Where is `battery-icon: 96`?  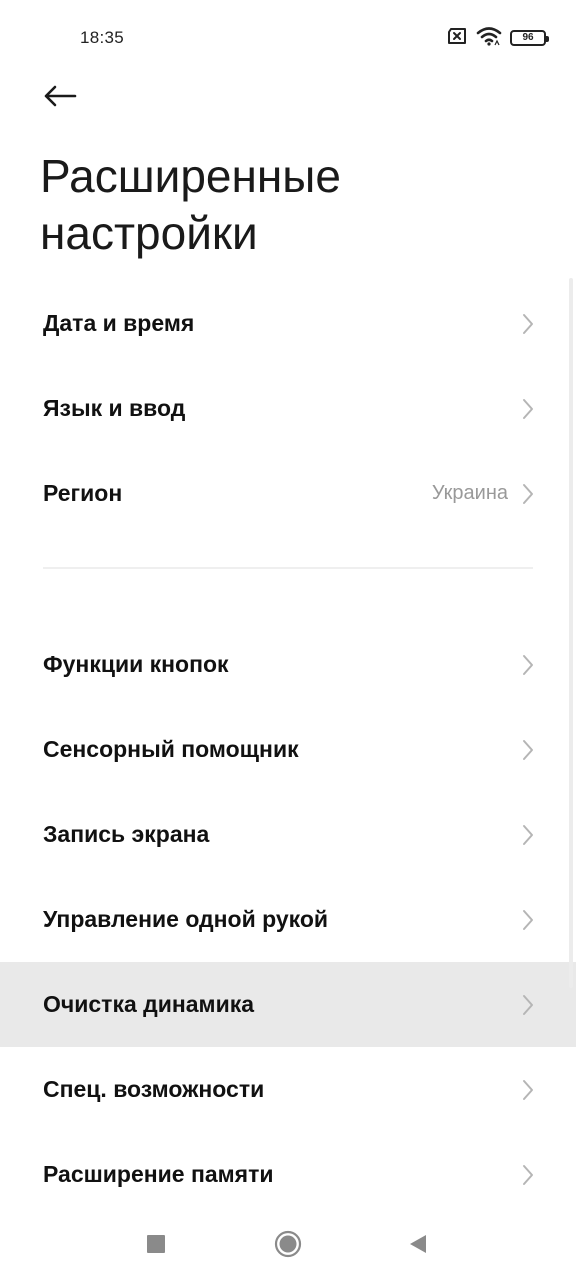 battery-icon: 96 is located at coordinates (529, 38).